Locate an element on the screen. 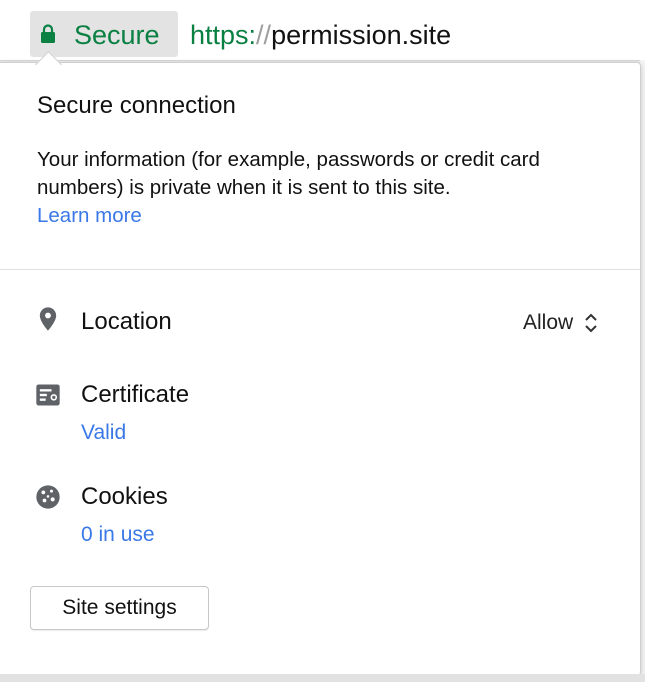 The image size is (645, 682). location-pin-icon is located at coordinates (48, 319).